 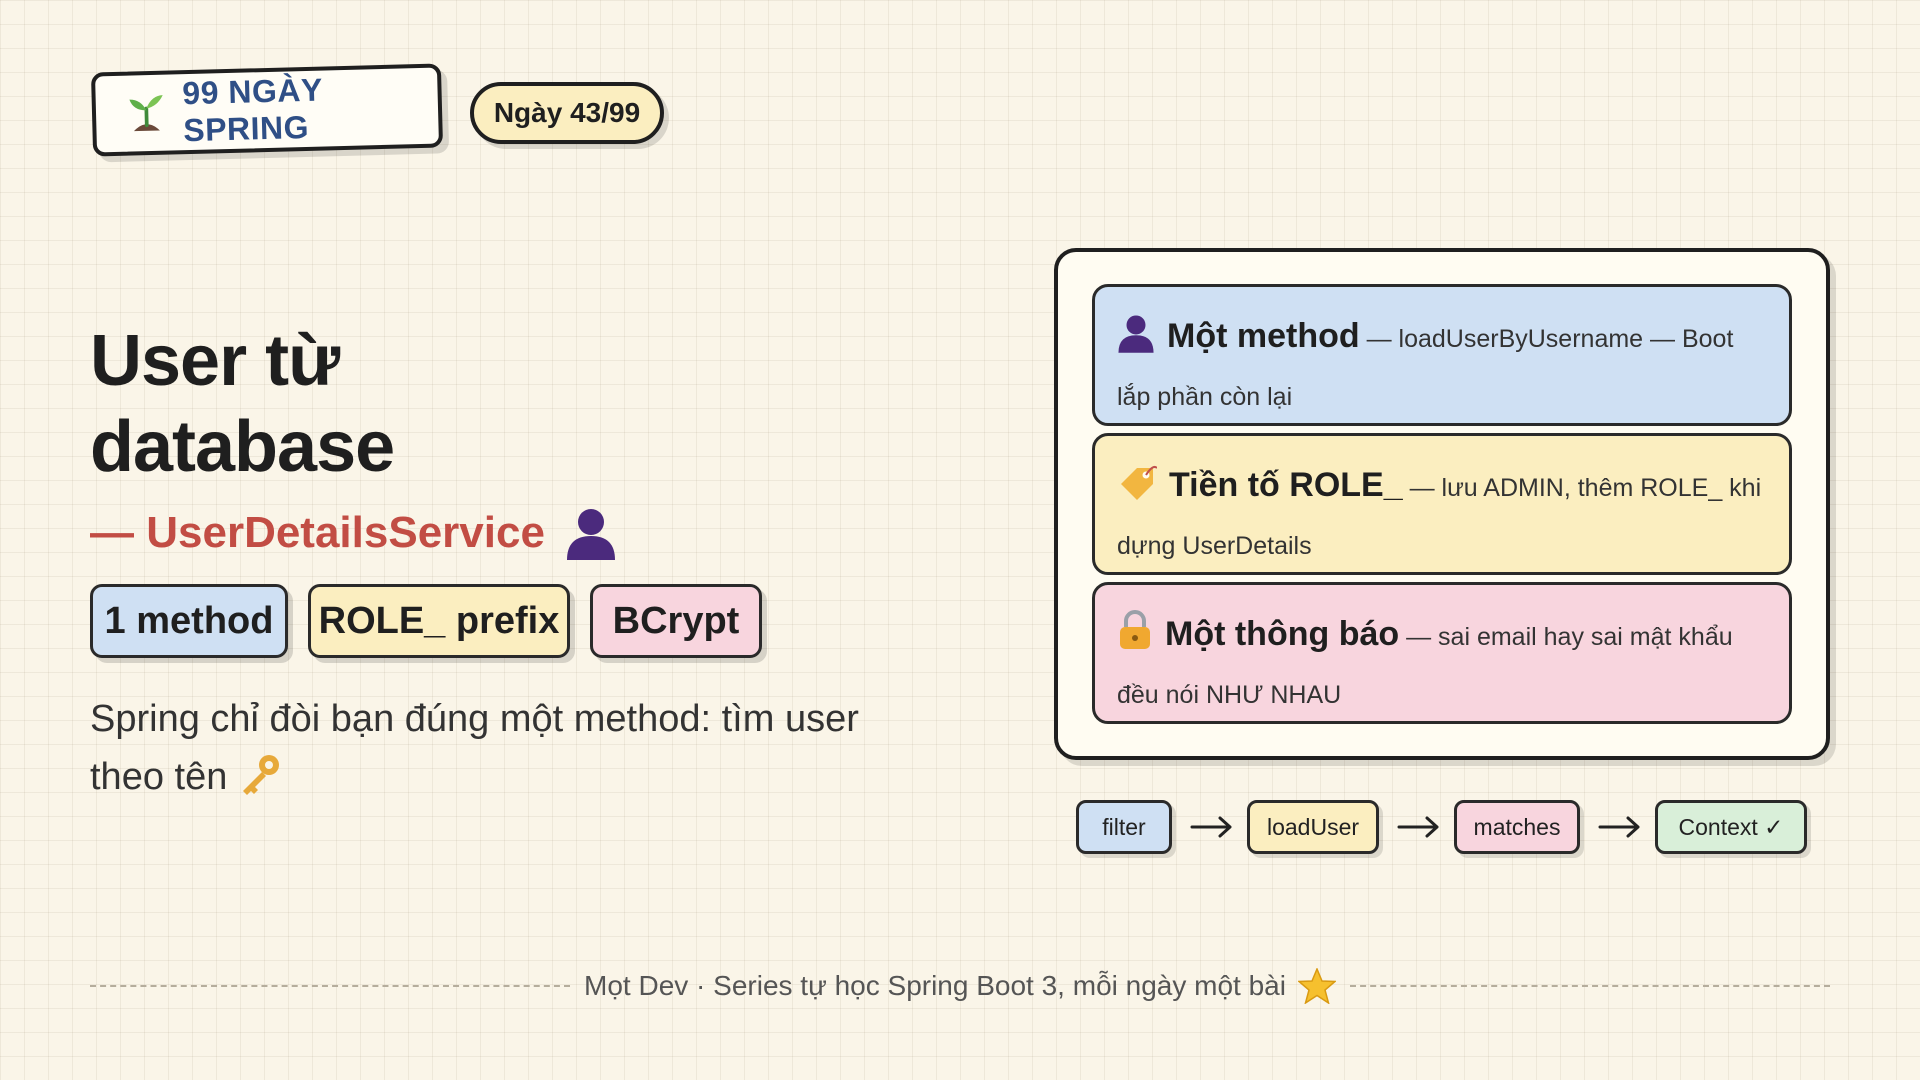 I want to click on card-heading: Một thông báo, so click(x=1282, y=634).